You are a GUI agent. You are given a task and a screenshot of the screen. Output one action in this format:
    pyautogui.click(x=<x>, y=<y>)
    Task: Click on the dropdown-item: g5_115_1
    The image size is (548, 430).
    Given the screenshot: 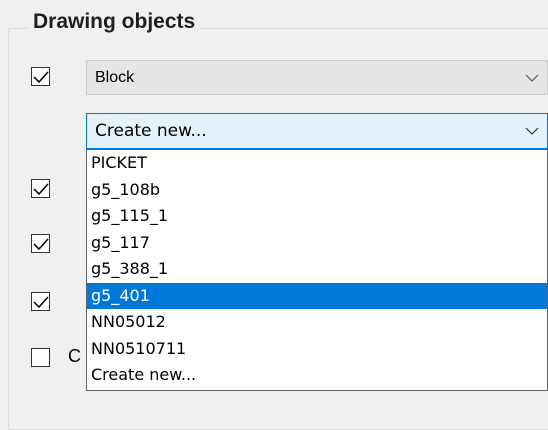 What is the action you would take?
    pyautogui.click(x=317, y=216)
    